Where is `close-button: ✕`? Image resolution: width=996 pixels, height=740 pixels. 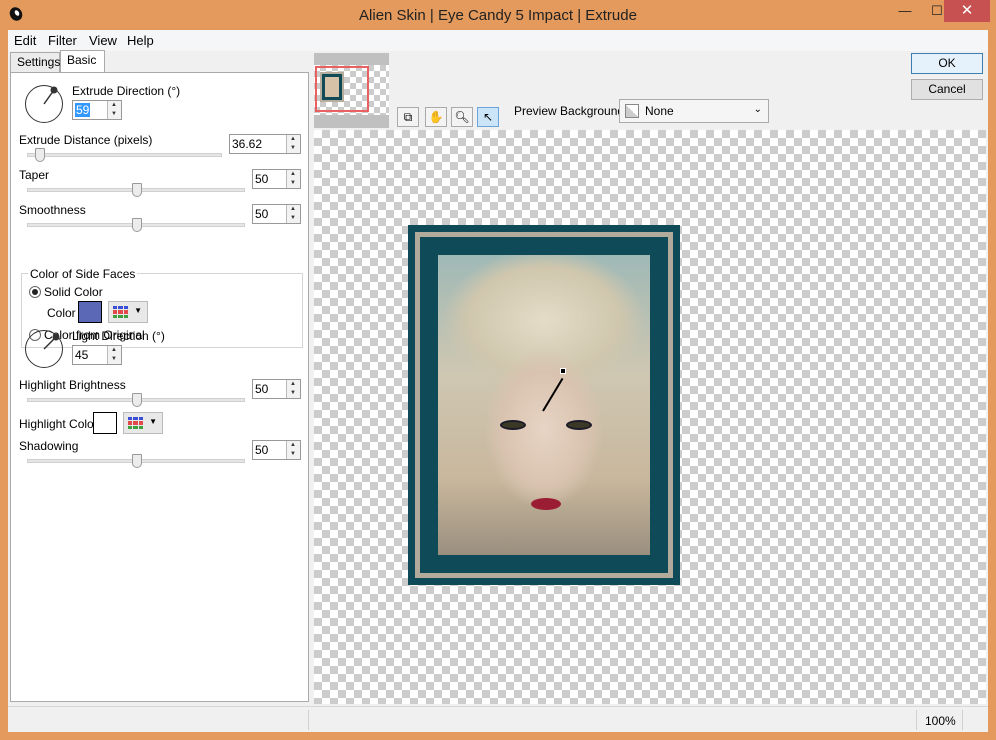
close-button: ✕ is located at coordinates (967, 11).